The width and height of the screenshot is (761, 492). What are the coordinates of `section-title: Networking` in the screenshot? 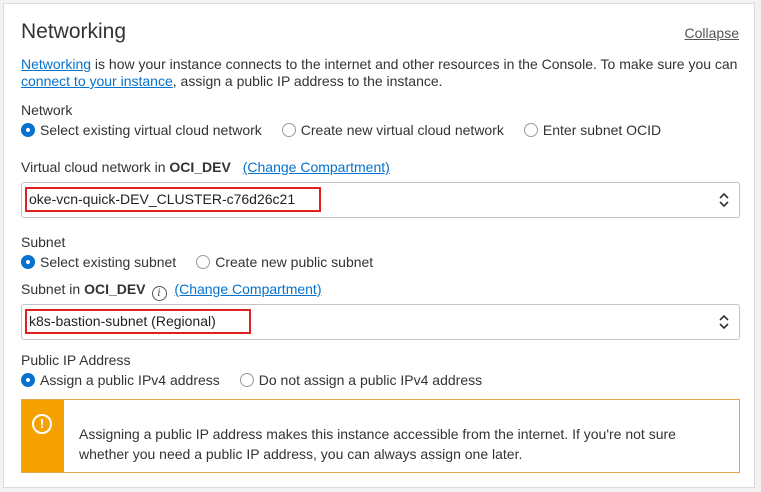 It's located at (74, 31).